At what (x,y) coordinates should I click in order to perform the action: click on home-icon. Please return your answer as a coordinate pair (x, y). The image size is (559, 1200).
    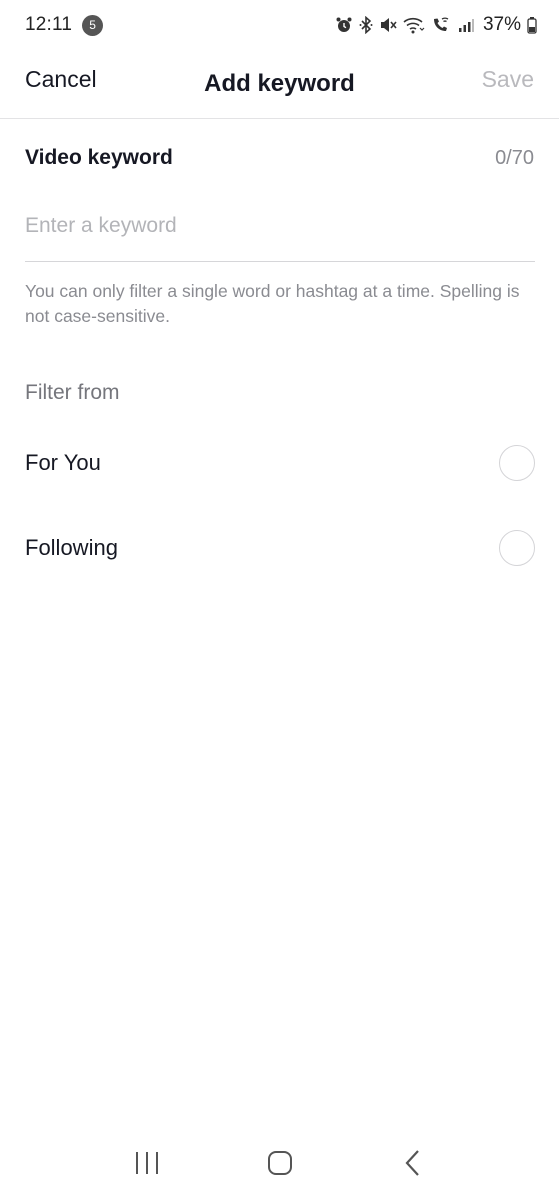
    Looking at the image, I should click on (280, 1164).